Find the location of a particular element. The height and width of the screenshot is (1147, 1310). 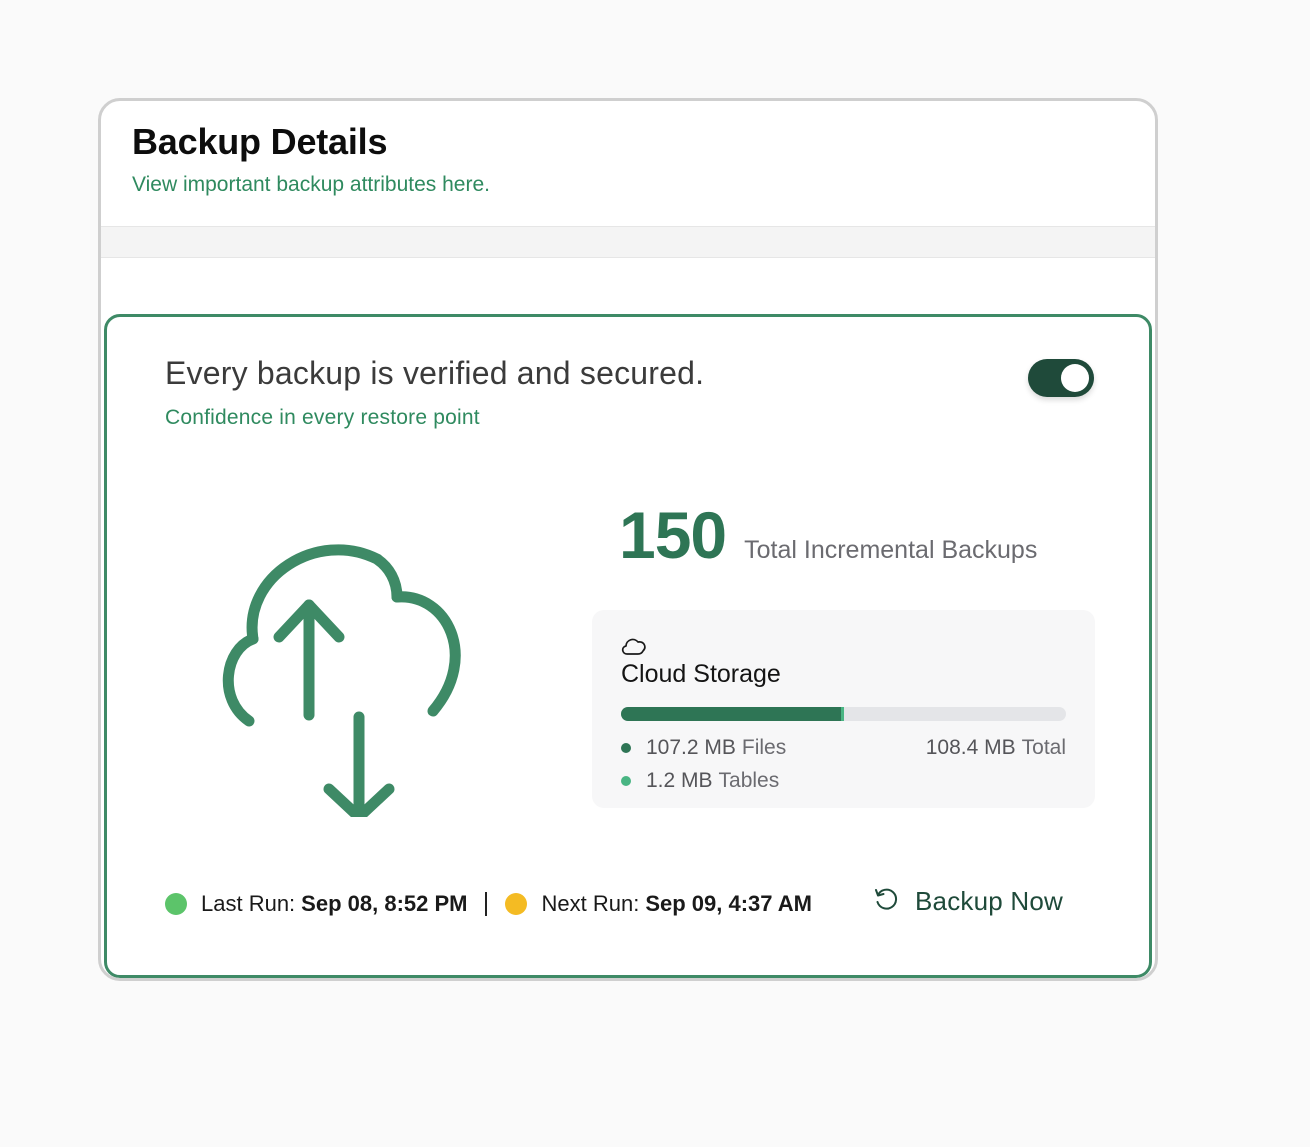

tables-label: Tables is located at coordinates (749, 780).